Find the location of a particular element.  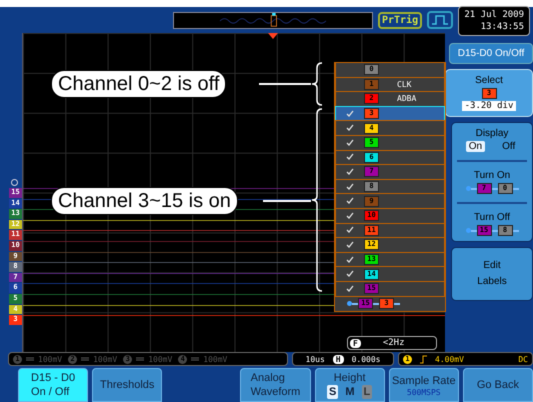

coupling-mode: DC is located at coordinates (523, 359).